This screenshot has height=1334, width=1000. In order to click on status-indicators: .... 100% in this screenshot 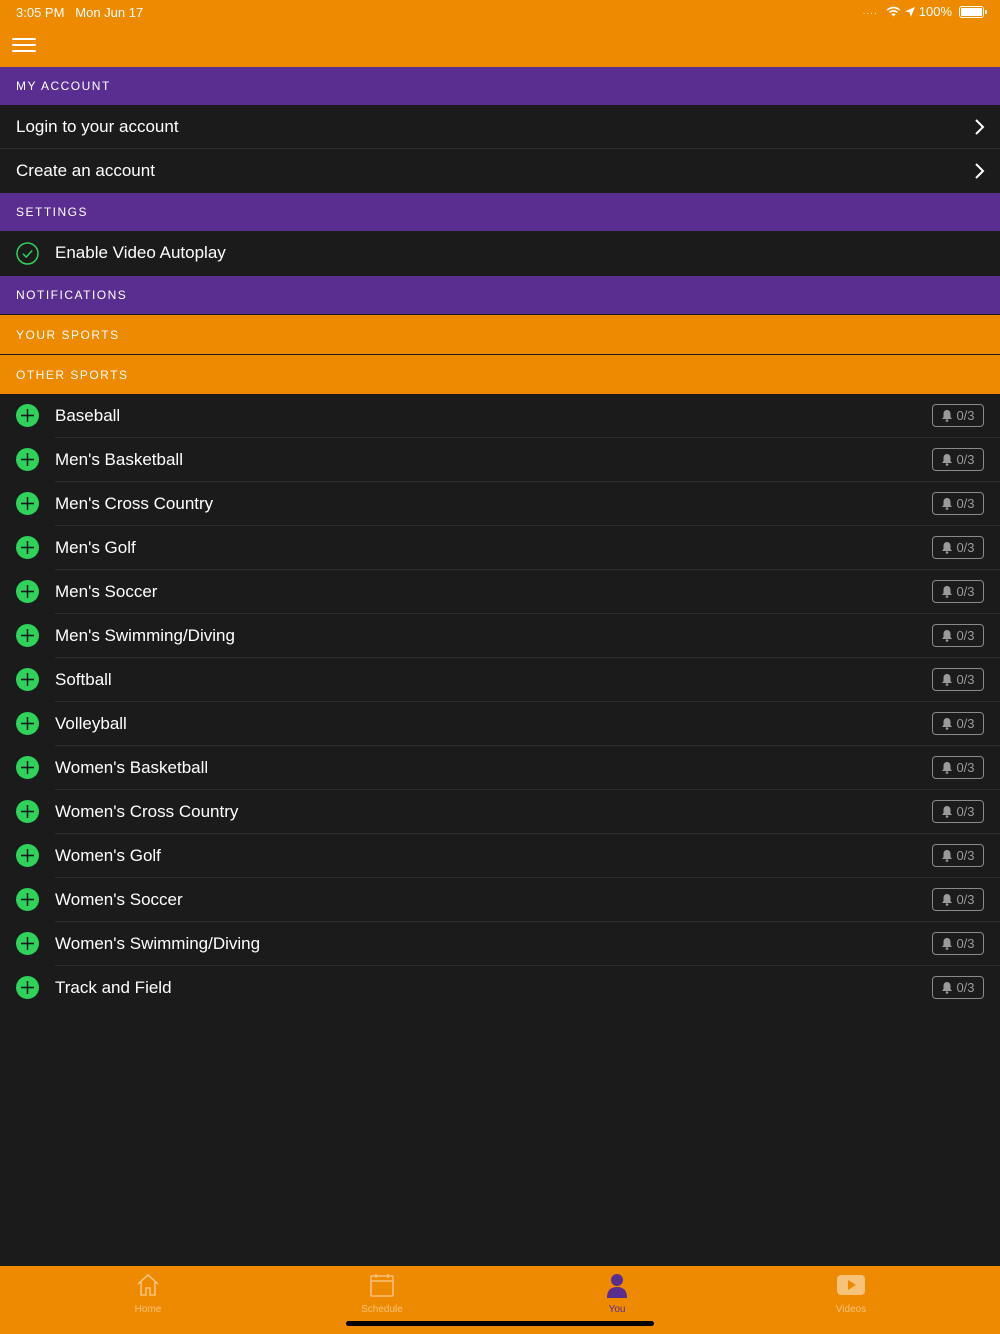, I will do `click(924, 11)`.